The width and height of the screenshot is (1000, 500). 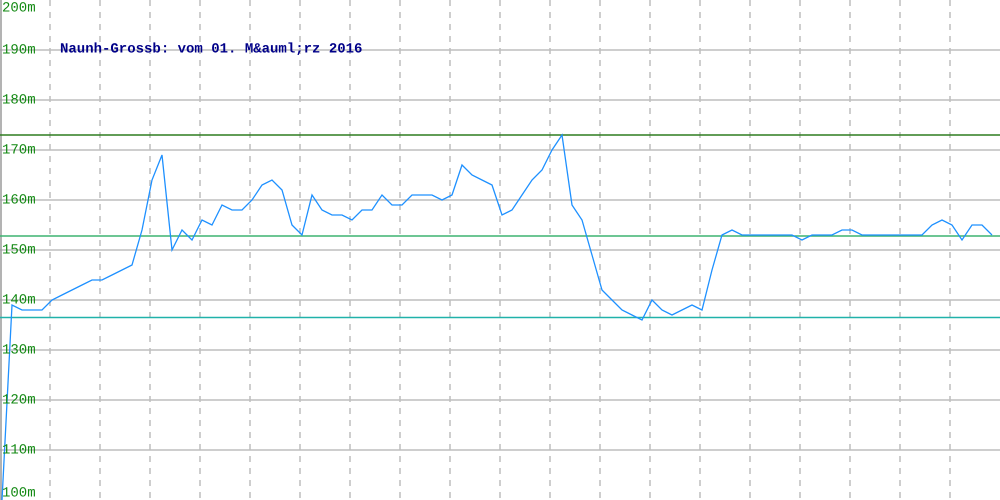 I want to click on y-tick-label: 160m, so click(x=19, y=200).